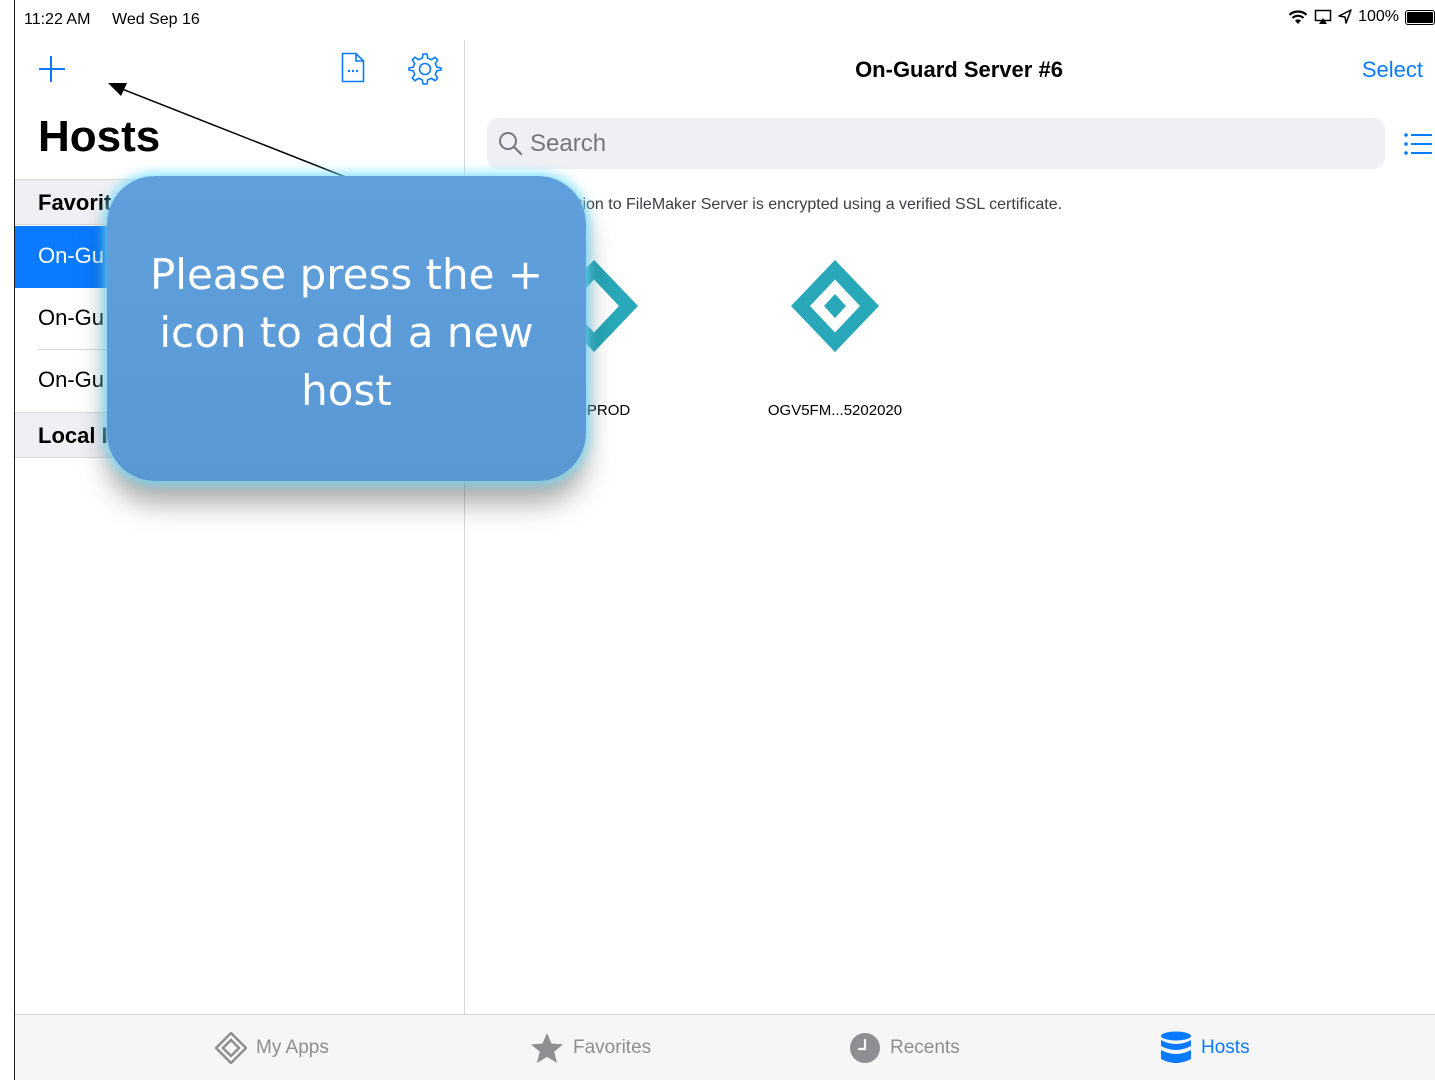 The width and height of the screenshot is (1435, 1080). What do you see at coordinates (725, 20) in the screenshot?
I see `status-bar: 11:22 AM Wed Sep 16 100%` at bounding box center [725, 20].